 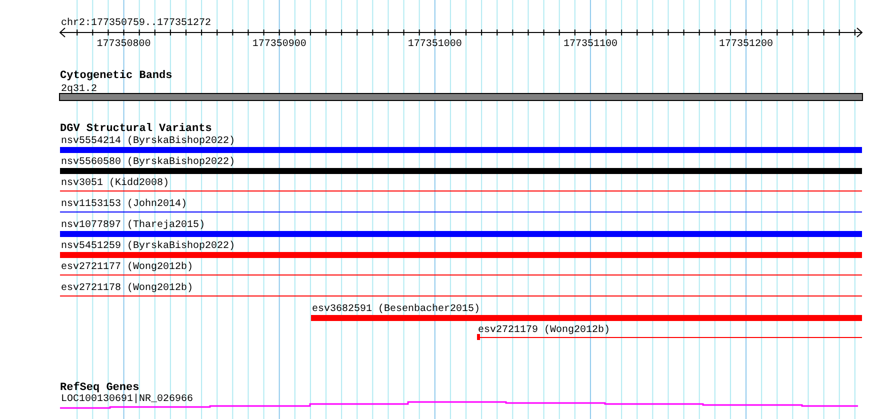 What do you see at coordinates (124, 204) in the screenshot?
I see `variant-label: nsv1153153 (John2014)` at bounding box center [124, 204].